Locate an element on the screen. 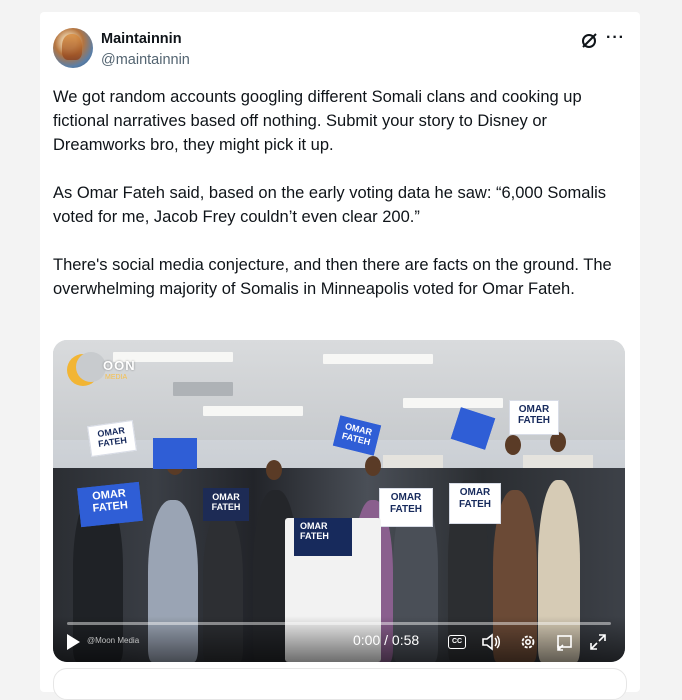 The width and height of the screenshot is (682, 700). current-time: 0:00 is located at coordinates (367, 640).